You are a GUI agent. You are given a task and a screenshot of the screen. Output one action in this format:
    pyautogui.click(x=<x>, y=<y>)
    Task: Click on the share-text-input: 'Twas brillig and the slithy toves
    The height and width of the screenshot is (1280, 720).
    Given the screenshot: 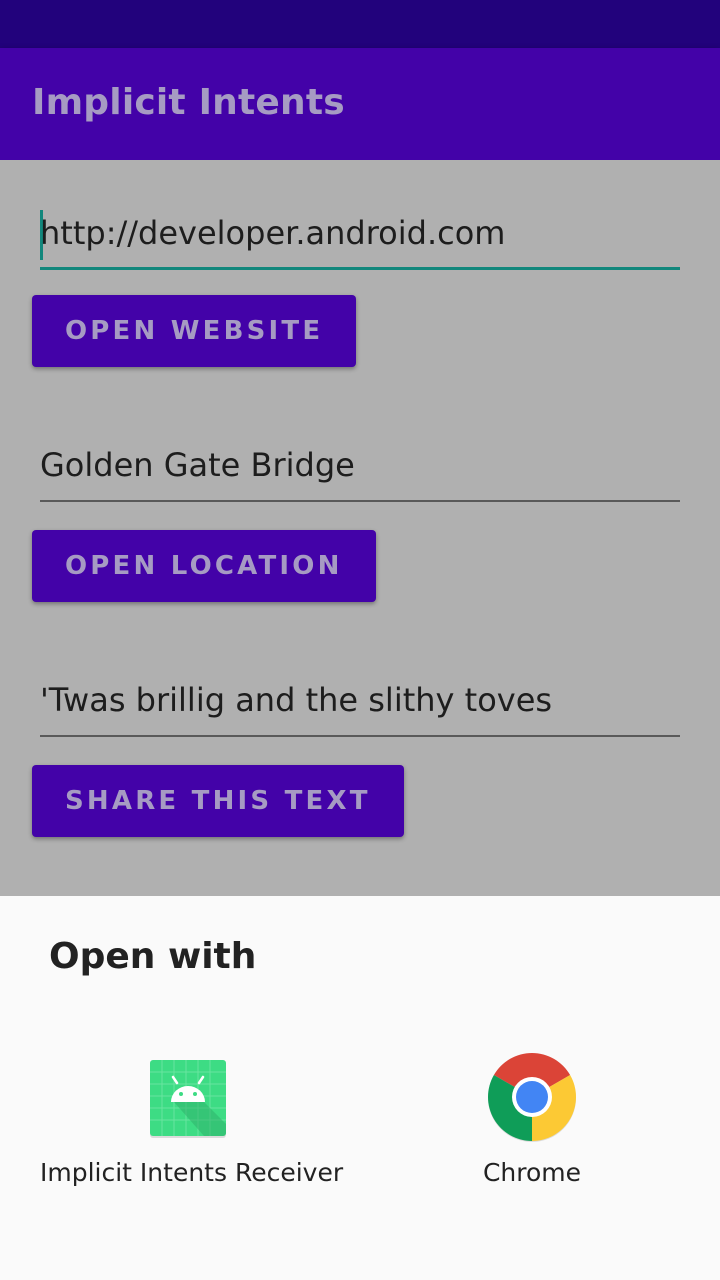 What is the action you would take?
    pyautogui.click(x=360, y=707)
    